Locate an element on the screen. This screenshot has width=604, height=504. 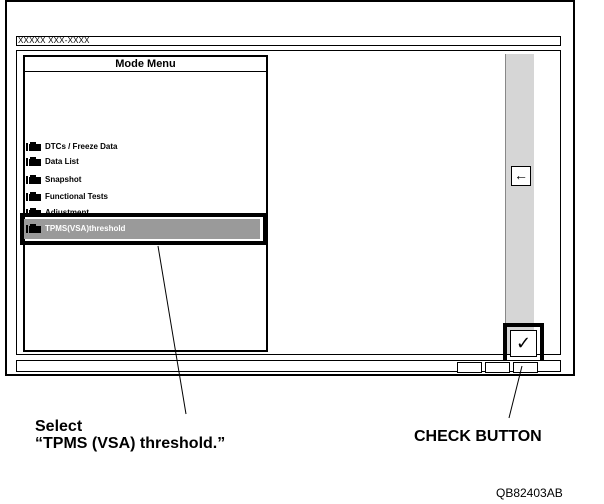
check-button-callout: CHECK BUTTON is located at coordinates (478, 436).